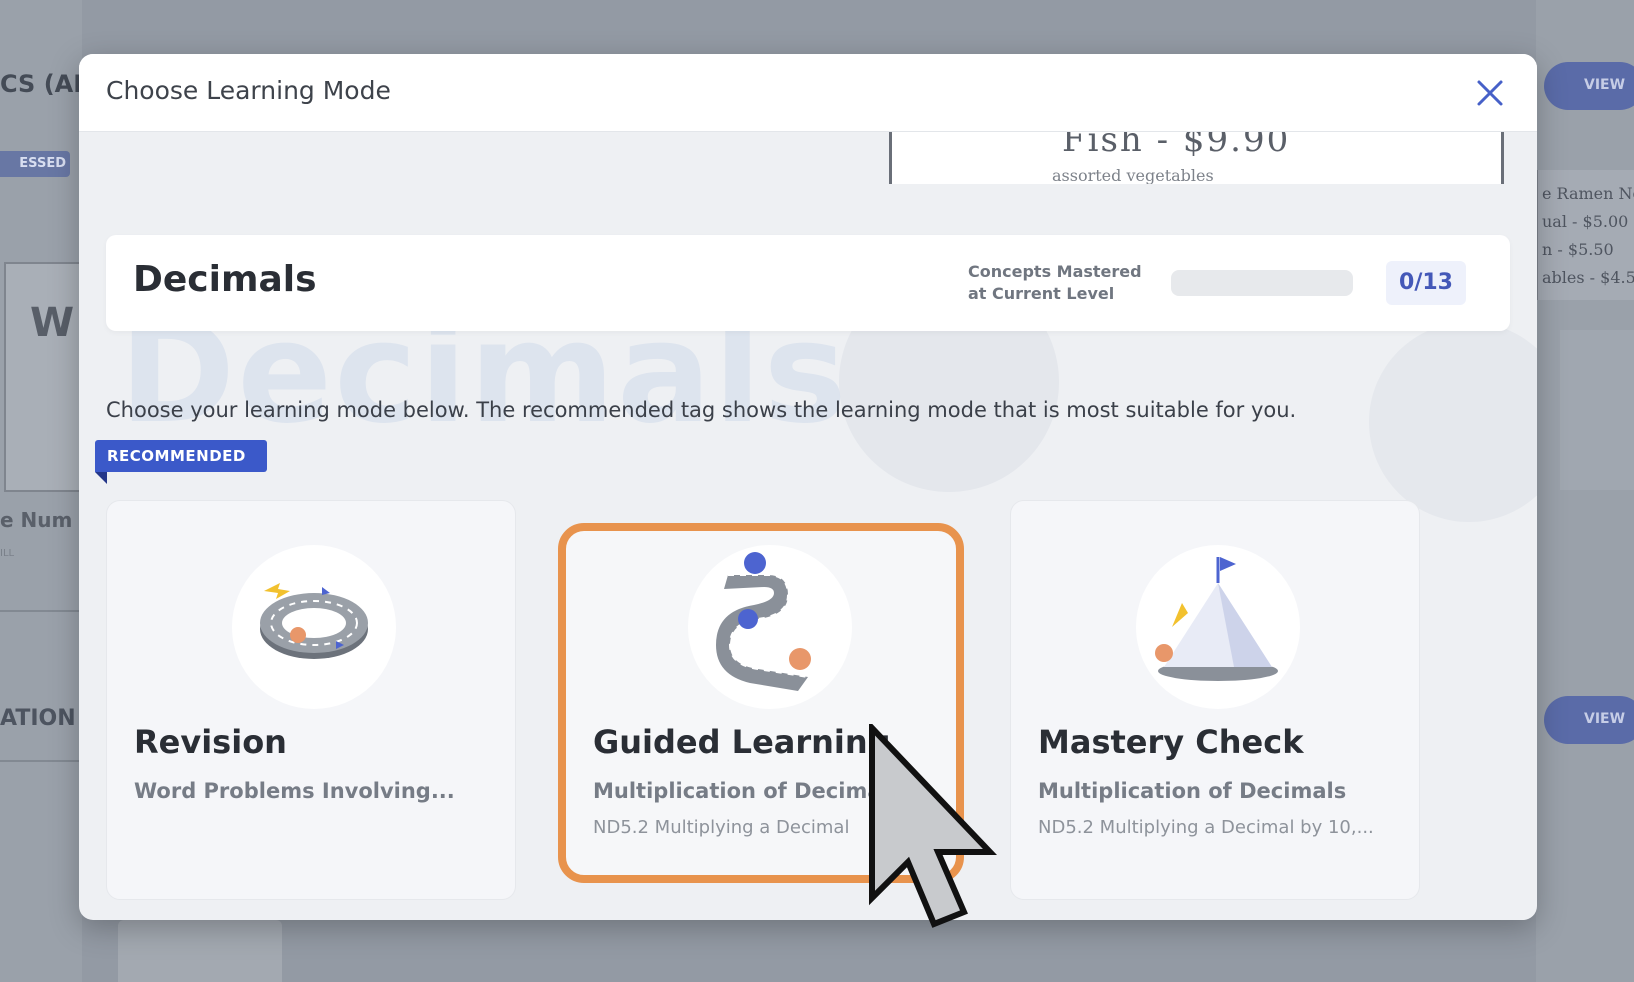 This screenshot has width=1634, height=982. What do you see at coordinates (1597, 410) in the screenshot?
I see `background-illustration` at bounding box center [1597, 410].